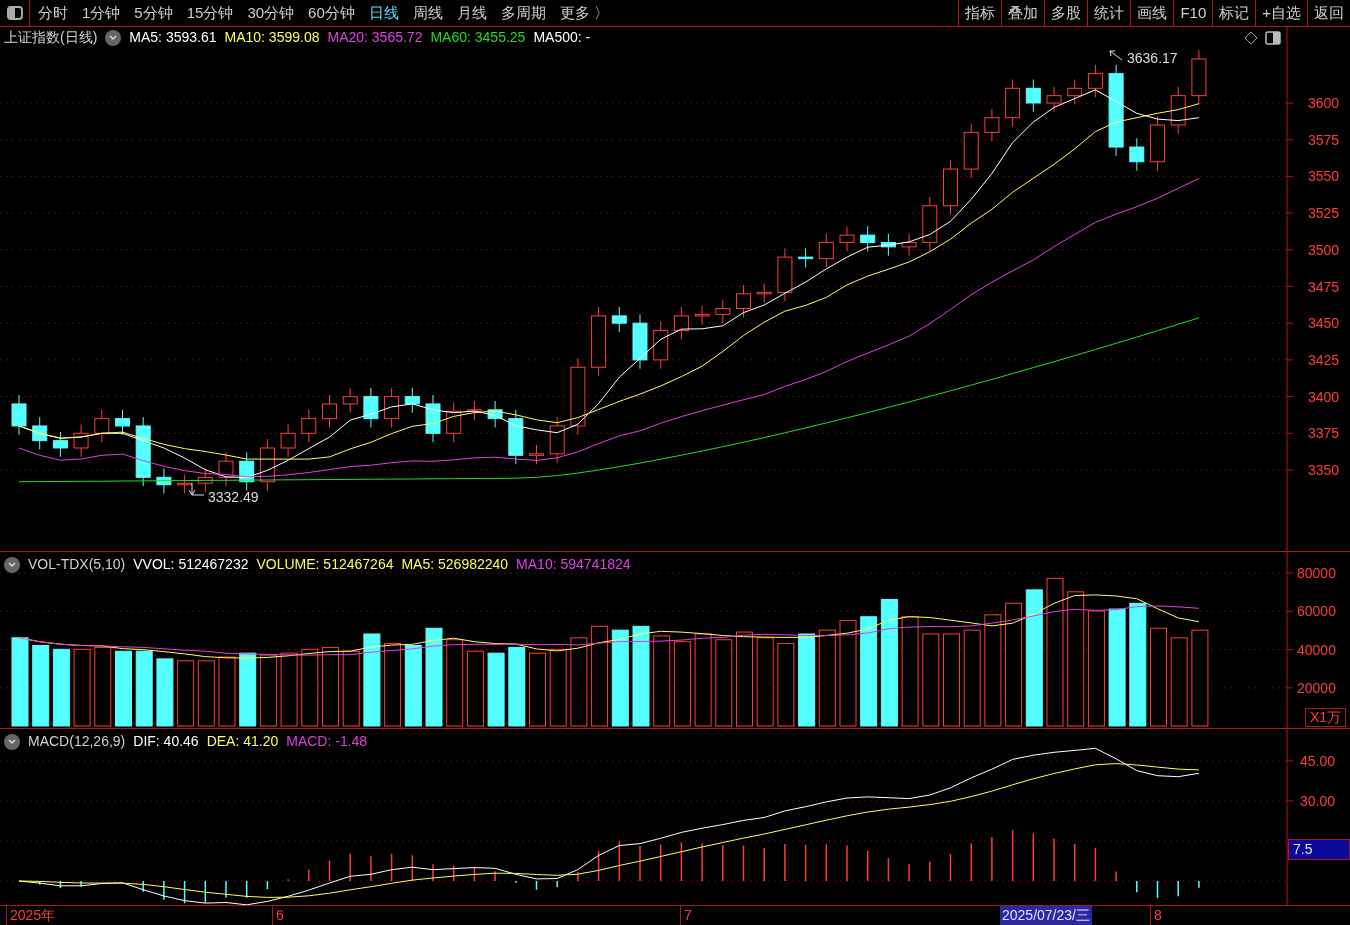 The width and height of the screenshot is (1350, 925). Describe the element at coordinates (1046, 915) in the screenshot. I see `cursor-date-label: 2025/07/23/三` at that location.